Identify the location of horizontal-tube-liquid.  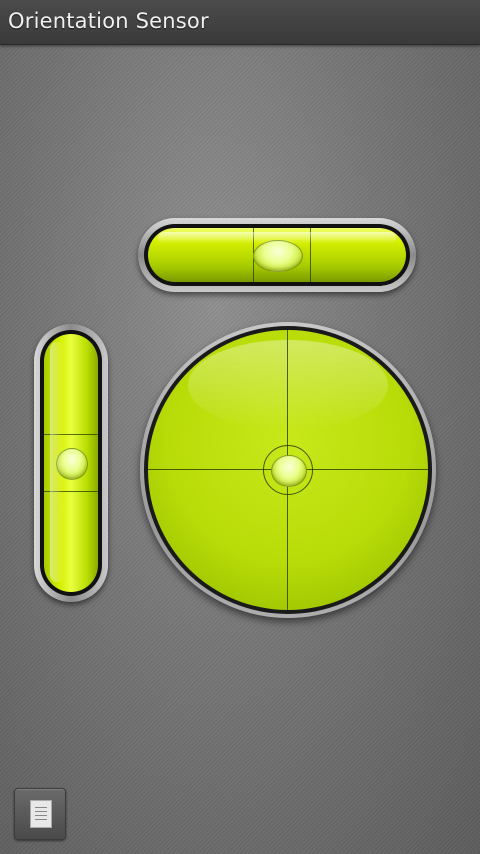
(277, 255).